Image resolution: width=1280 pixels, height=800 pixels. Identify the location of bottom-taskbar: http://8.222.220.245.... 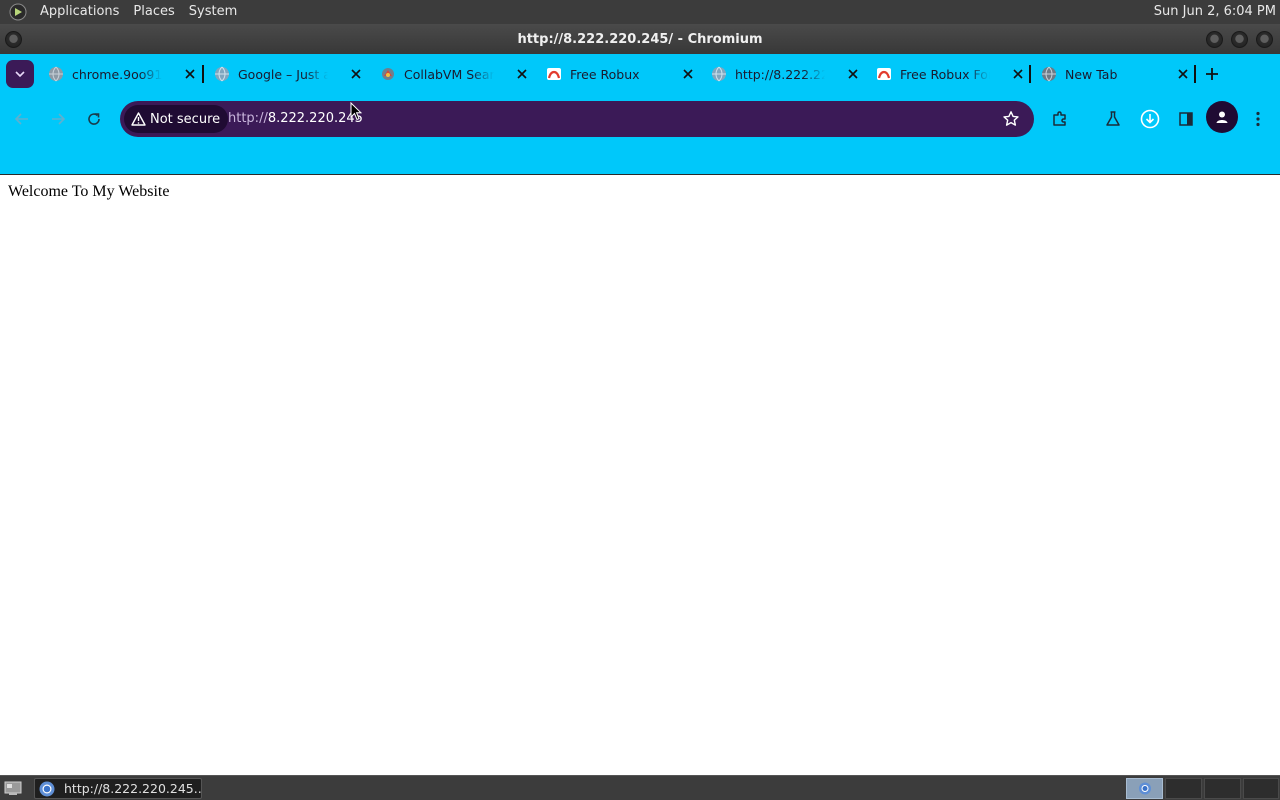
(640, 787).